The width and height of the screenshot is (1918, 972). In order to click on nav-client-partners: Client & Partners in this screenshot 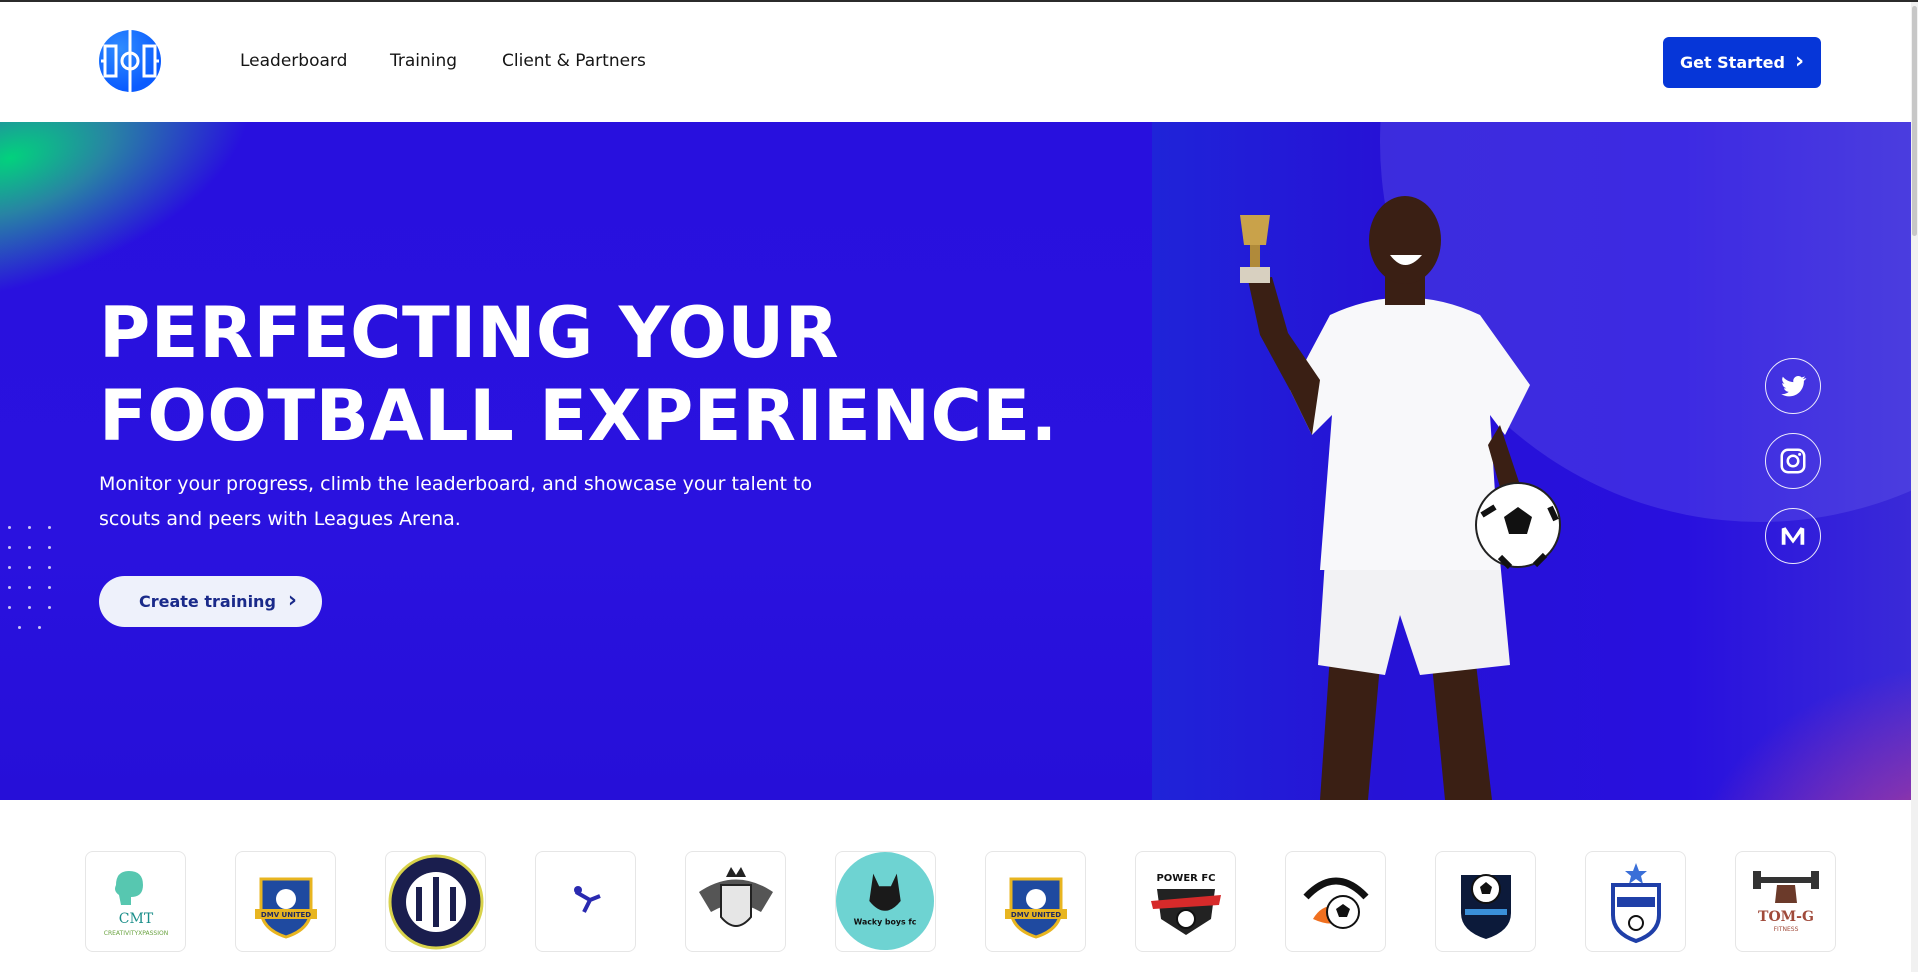, I will do `click(574, 61)`.